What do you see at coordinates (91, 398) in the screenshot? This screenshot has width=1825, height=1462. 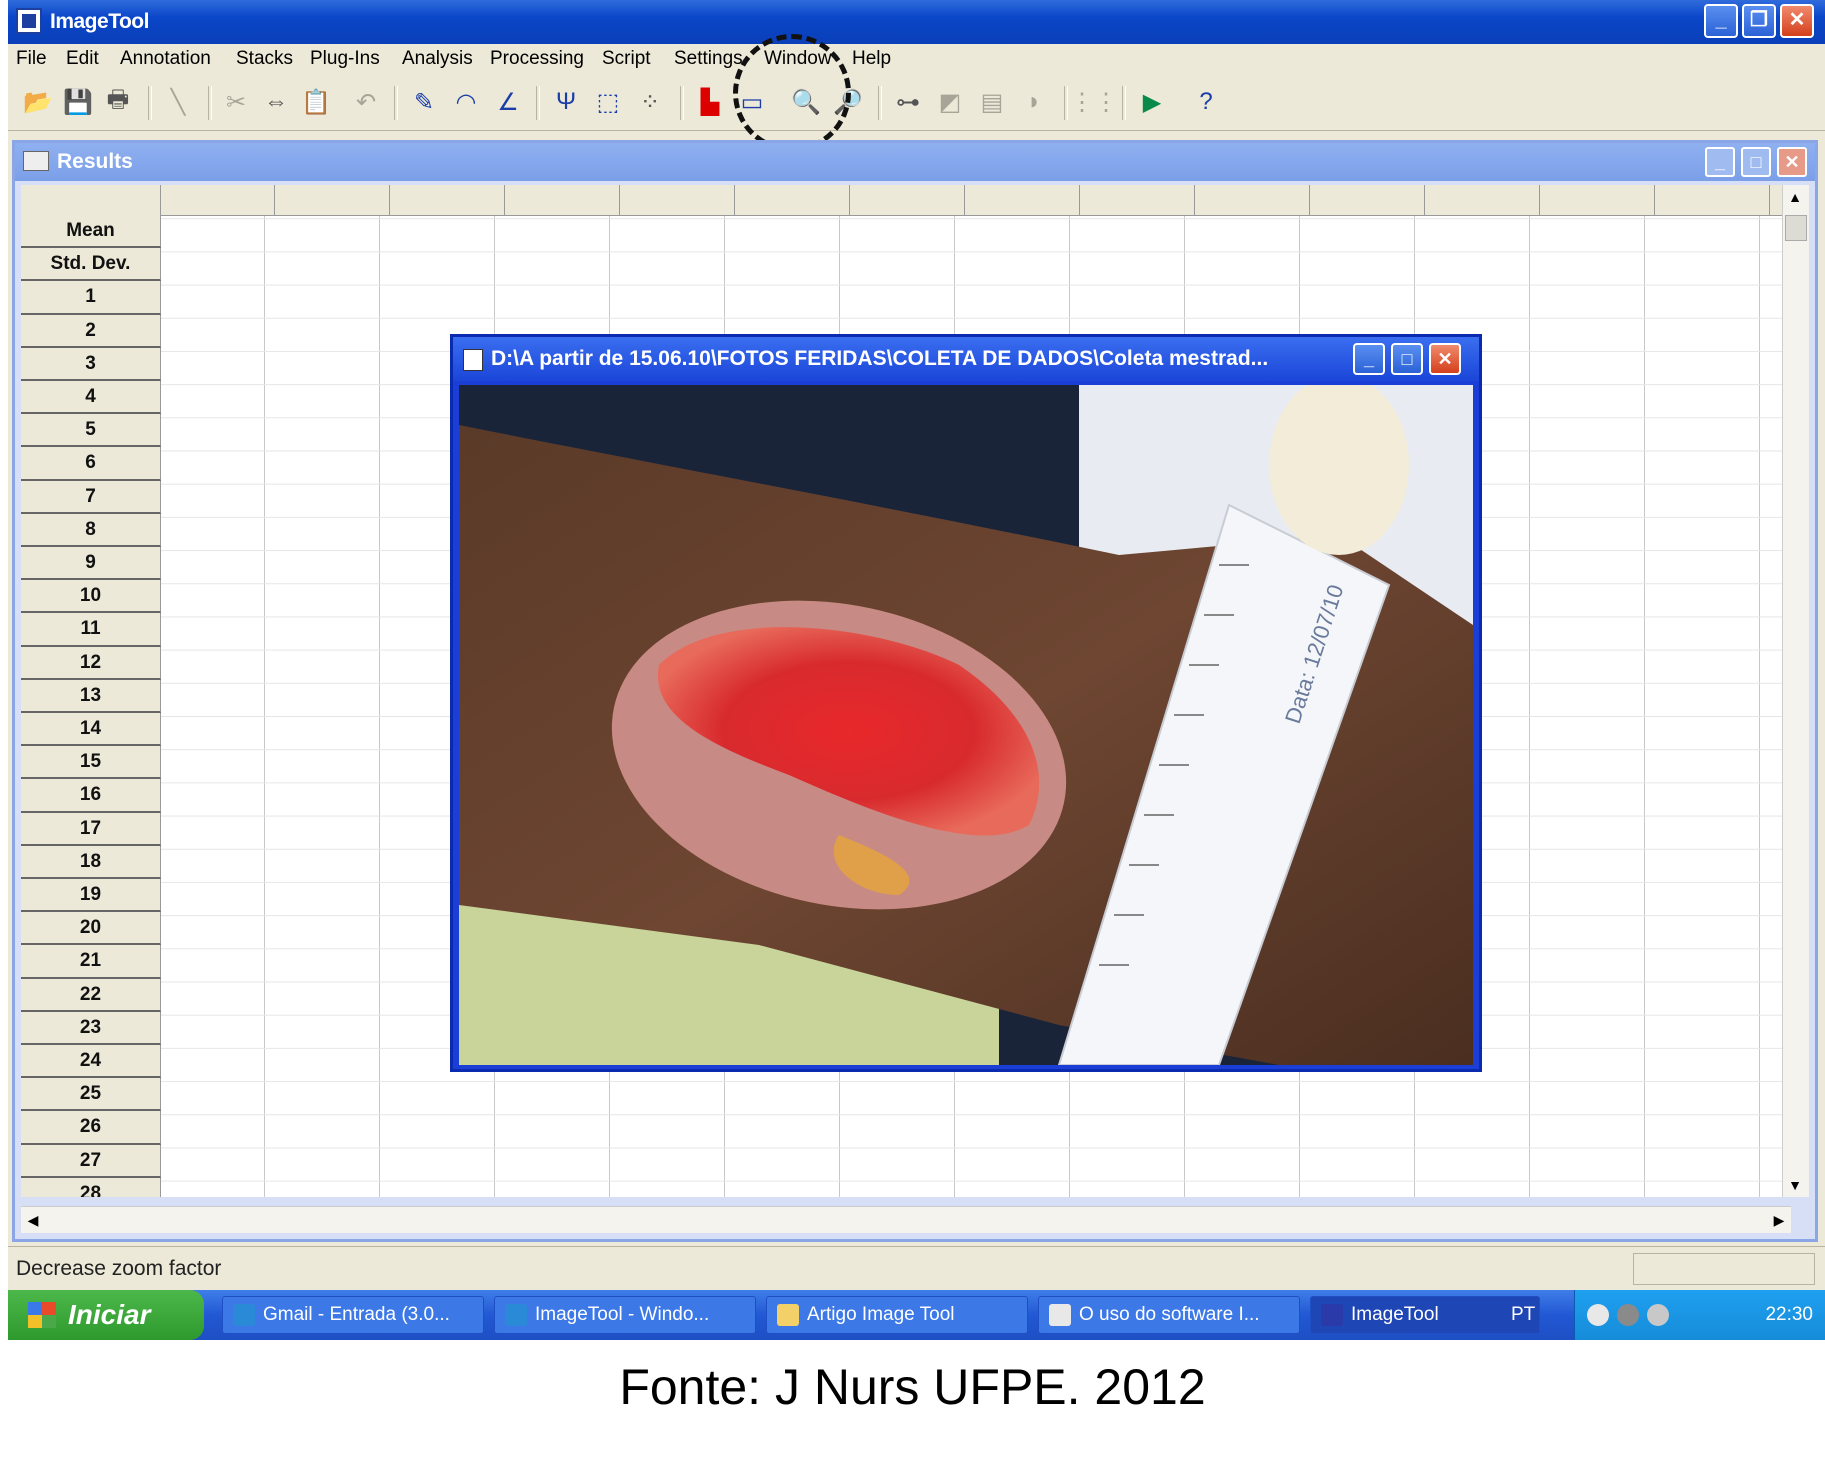 I see `row-header-cell: 4` at bounding box center [91, 398].